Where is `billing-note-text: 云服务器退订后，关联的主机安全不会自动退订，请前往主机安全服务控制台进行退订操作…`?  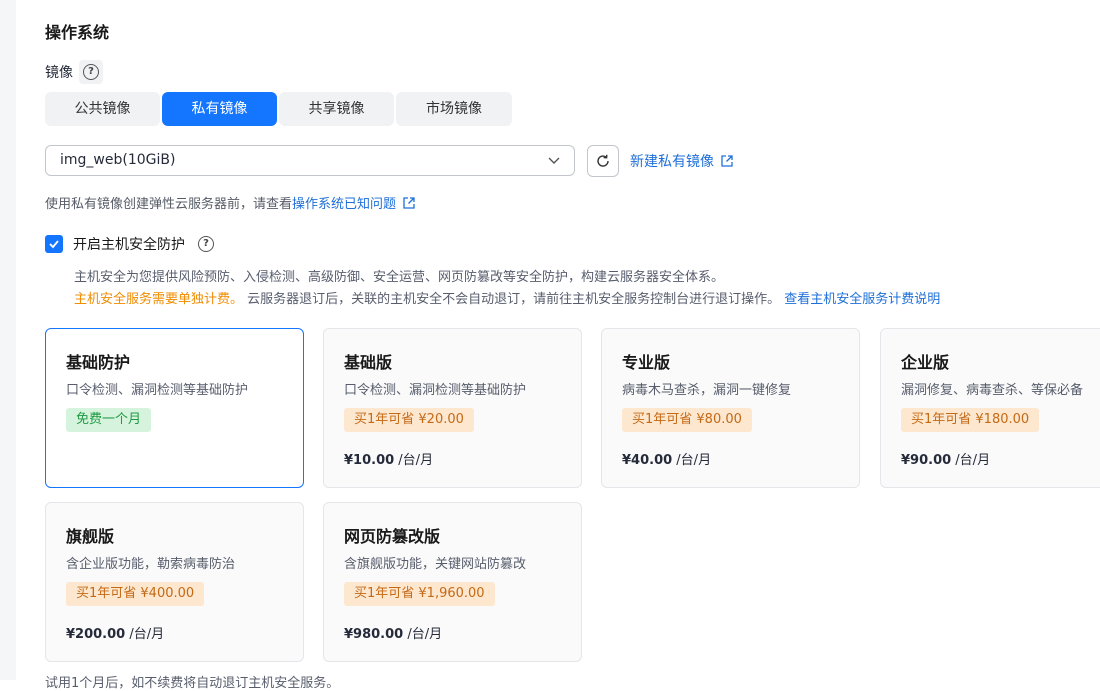
billing-note-text: 云服务器退订后，关联的主机安全不会自动退订，请前往主机安全服务控制台进行退订操作… is located at coordinates (512, 299).